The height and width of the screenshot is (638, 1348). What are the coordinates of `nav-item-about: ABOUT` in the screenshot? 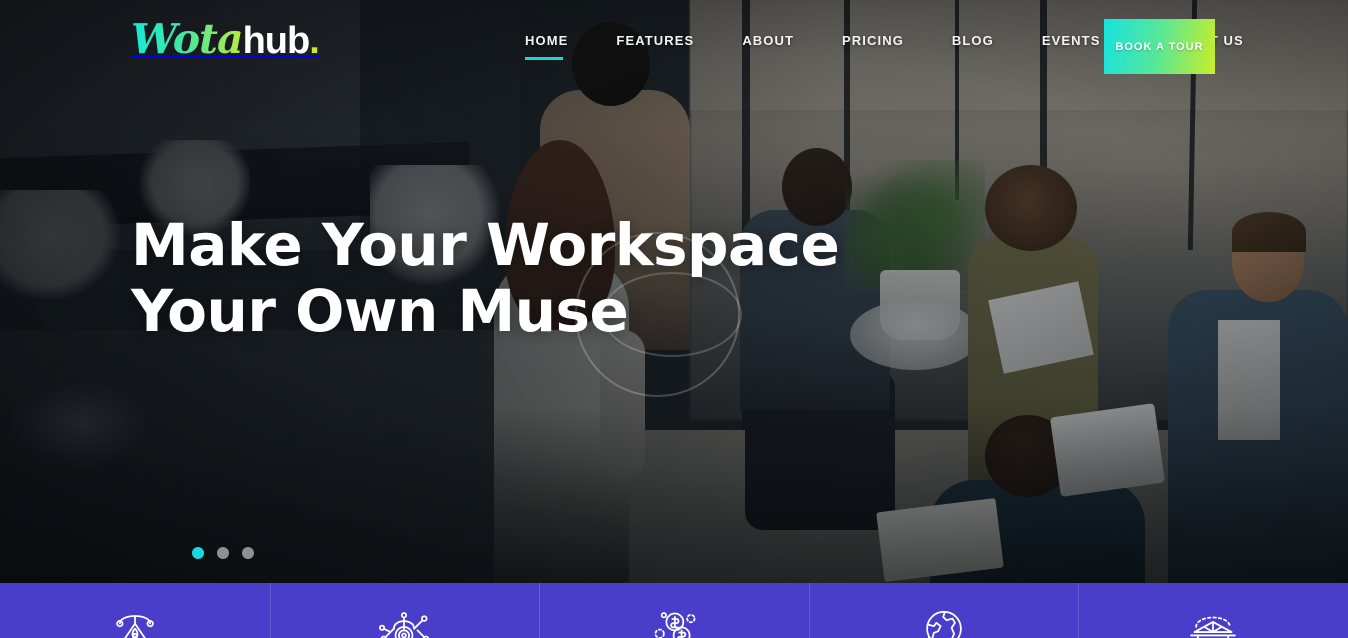 It's located at (768, 40).